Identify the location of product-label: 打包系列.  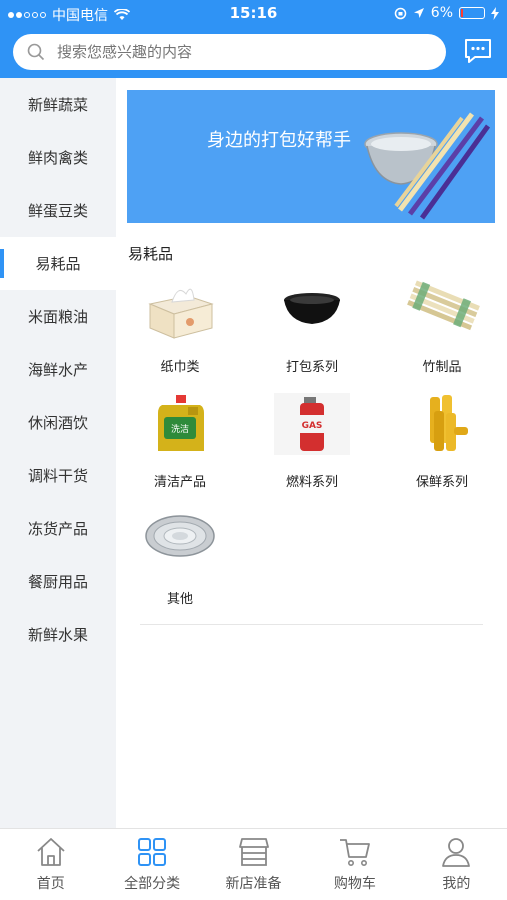
(311, 367).